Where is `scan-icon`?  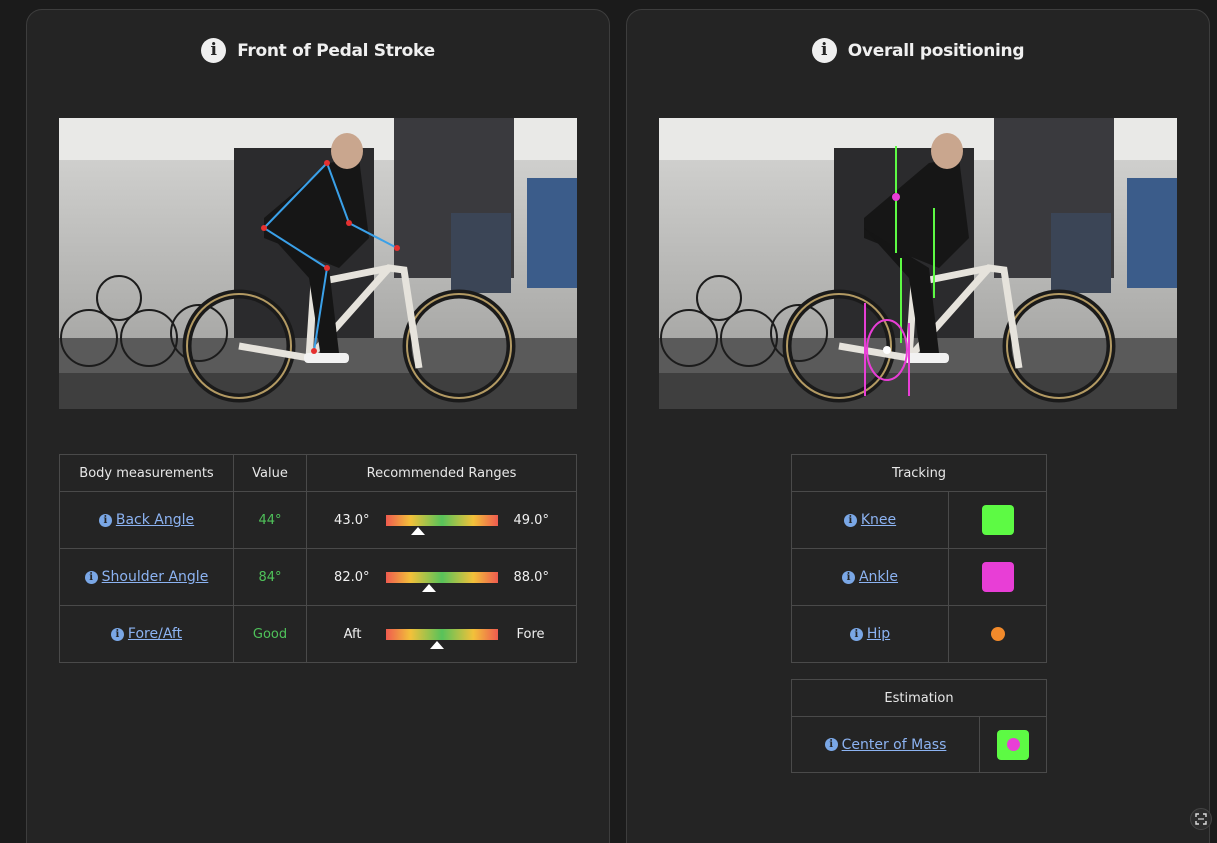
scan-icon is located at coordinates (1201, 819).